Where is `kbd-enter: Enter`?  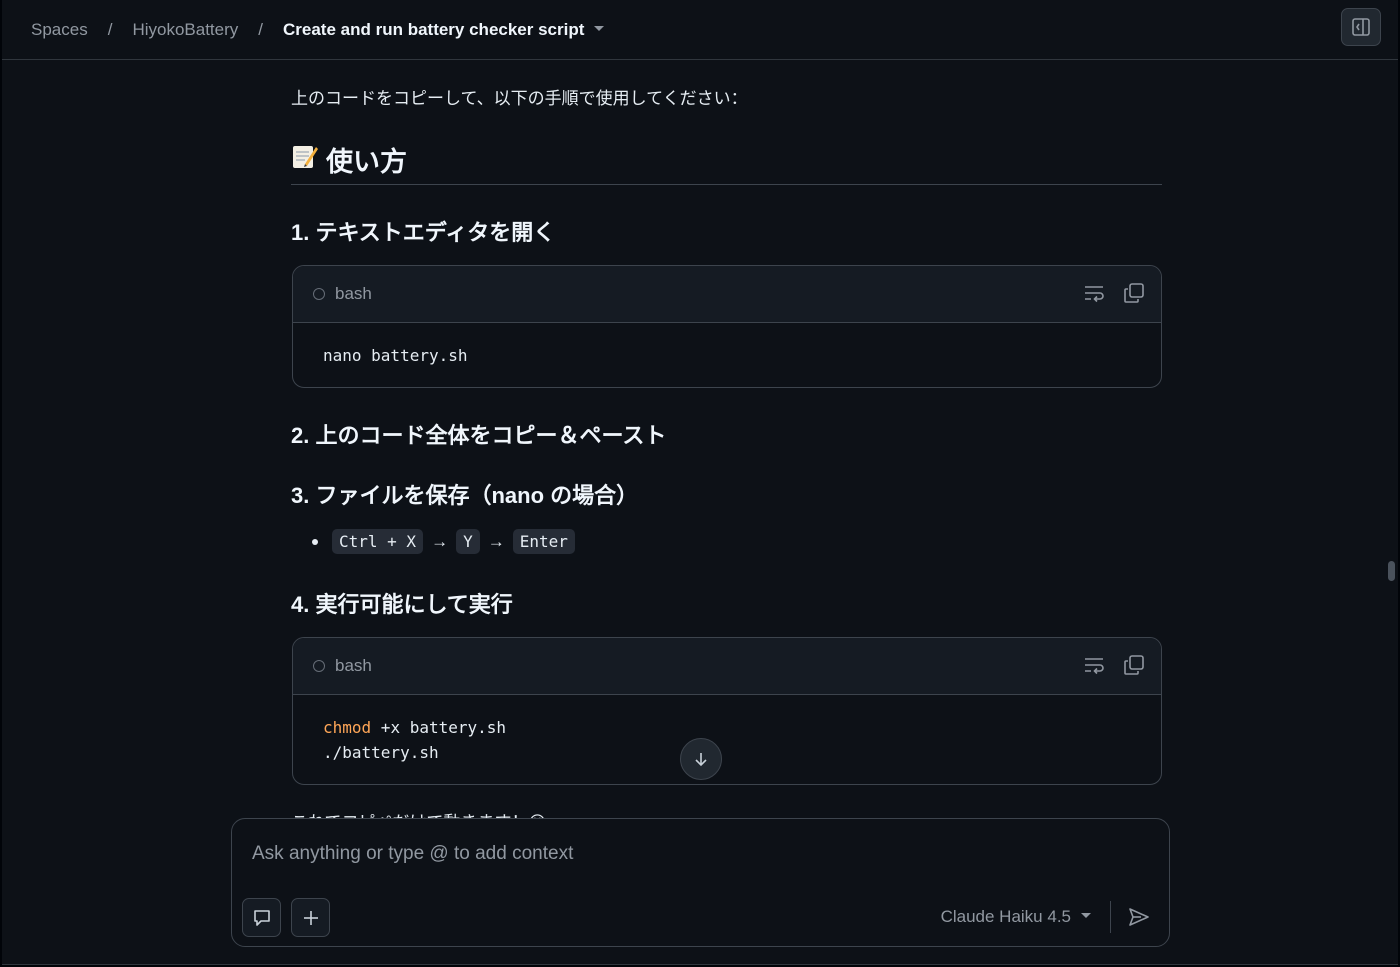 kbd-enter: Enter is located at coordinates (543, 541).